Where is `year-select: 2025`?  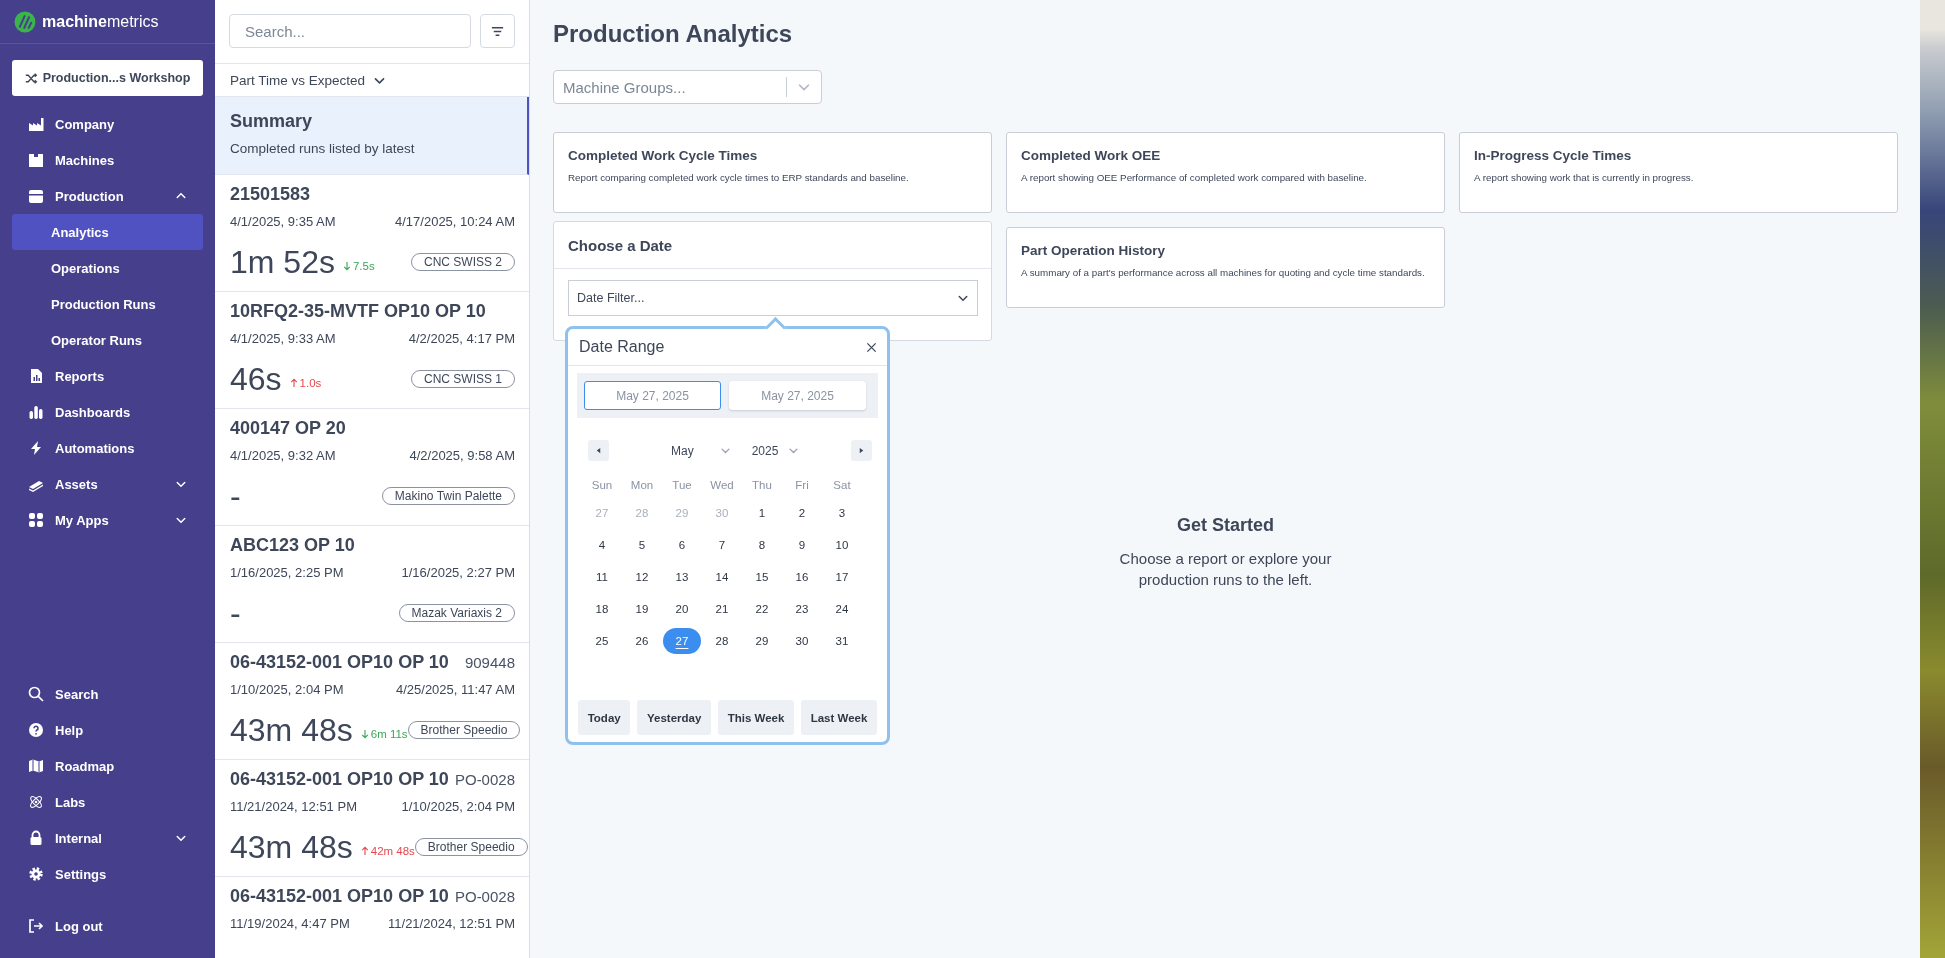
year-select: 2025 is located at coordinates (775, 450).